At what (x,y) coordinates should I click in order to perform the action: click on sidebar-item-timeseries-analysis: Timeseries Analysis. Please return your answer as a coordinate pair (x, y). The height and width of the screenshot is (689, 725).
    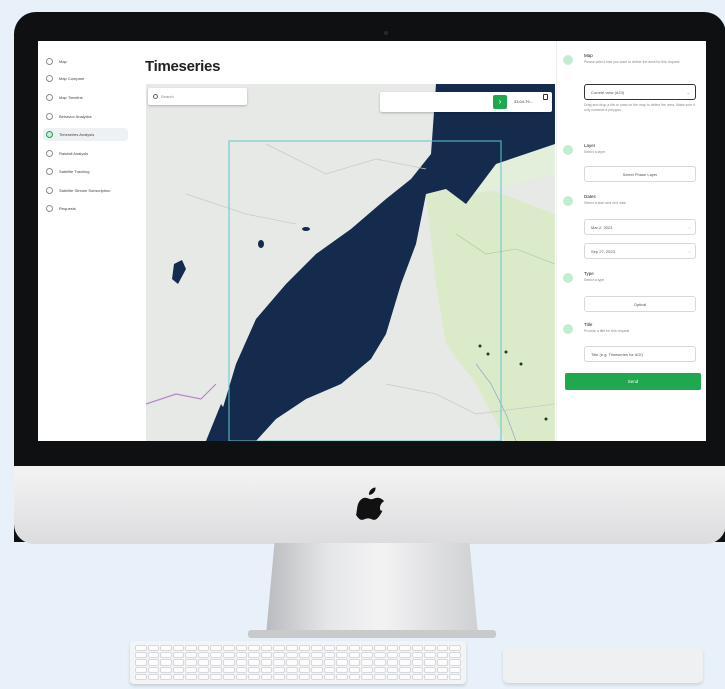
    Looking at the image, I should click on (85, 134).